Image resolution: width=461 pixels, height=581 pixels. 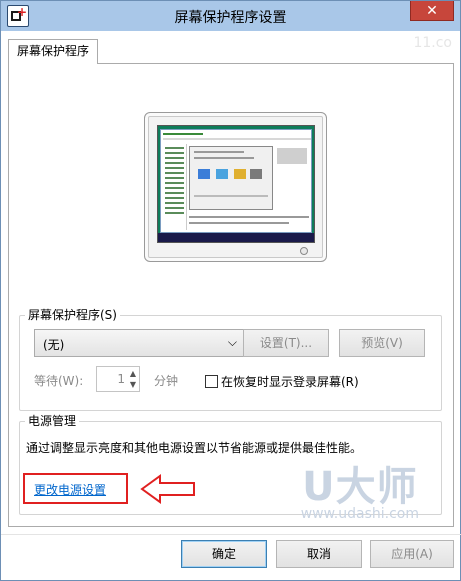 I want to click on spin-up-icon: ▲, so click(x=133, y=373).